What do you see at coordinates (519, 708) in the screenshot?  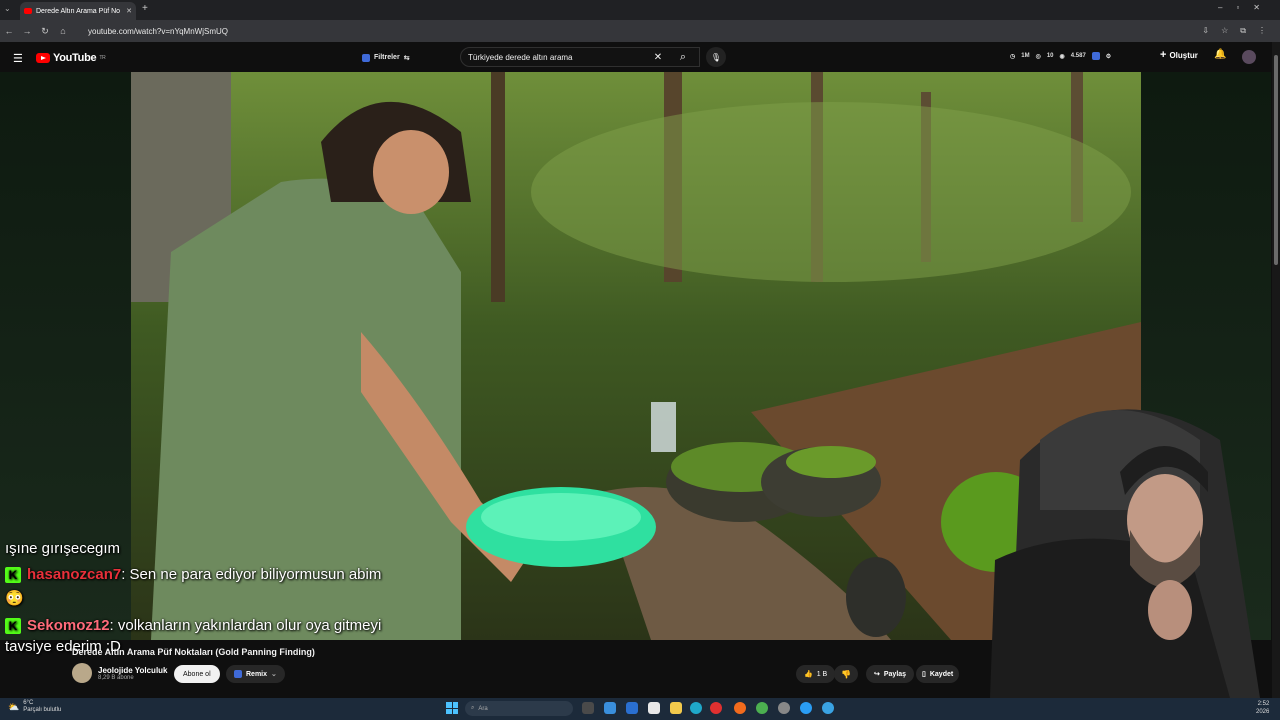 I see `taskbar-search: ⌕ Ara` at bounding box center [519, 708].